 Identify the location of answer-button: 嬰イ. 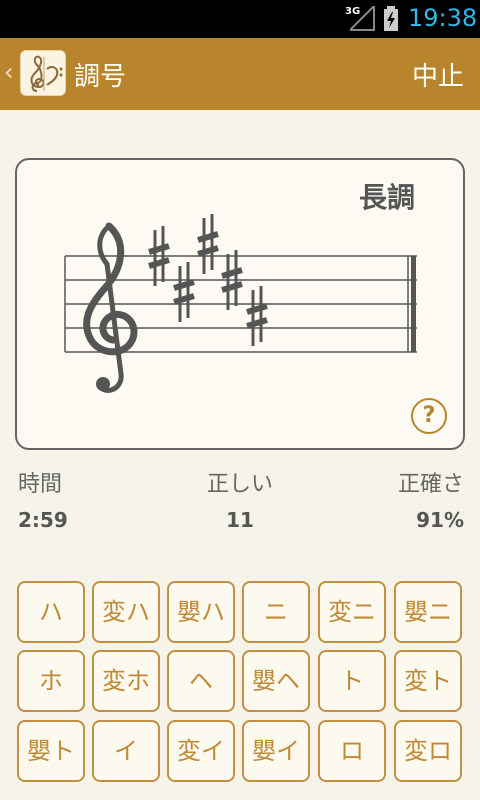
(276, 751).